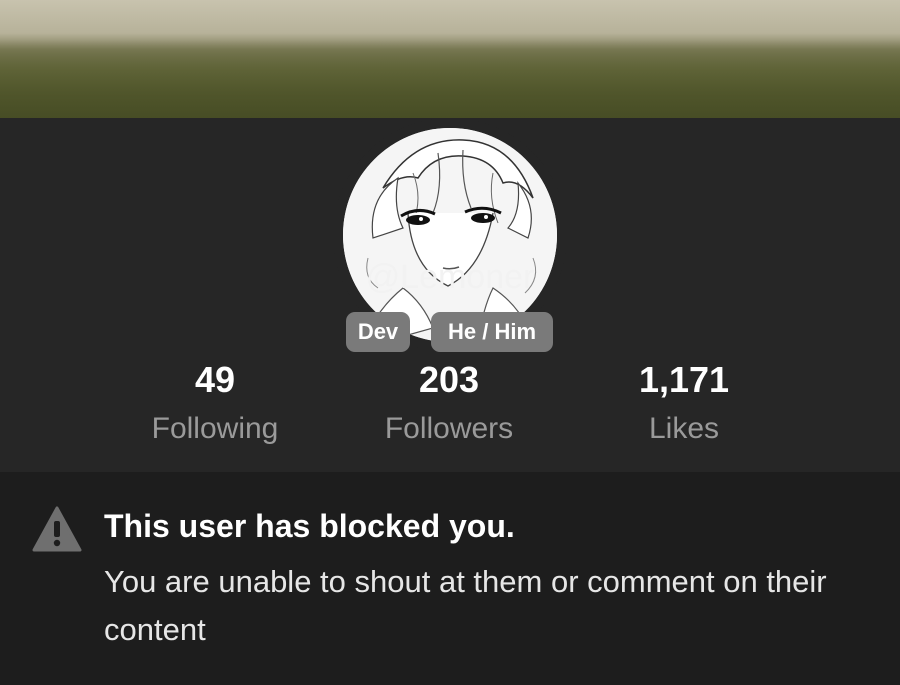  What do you see at coordinates (449, 379) in the screenshot?
I see `stat-value: 203` at bounding box center [449, 379].